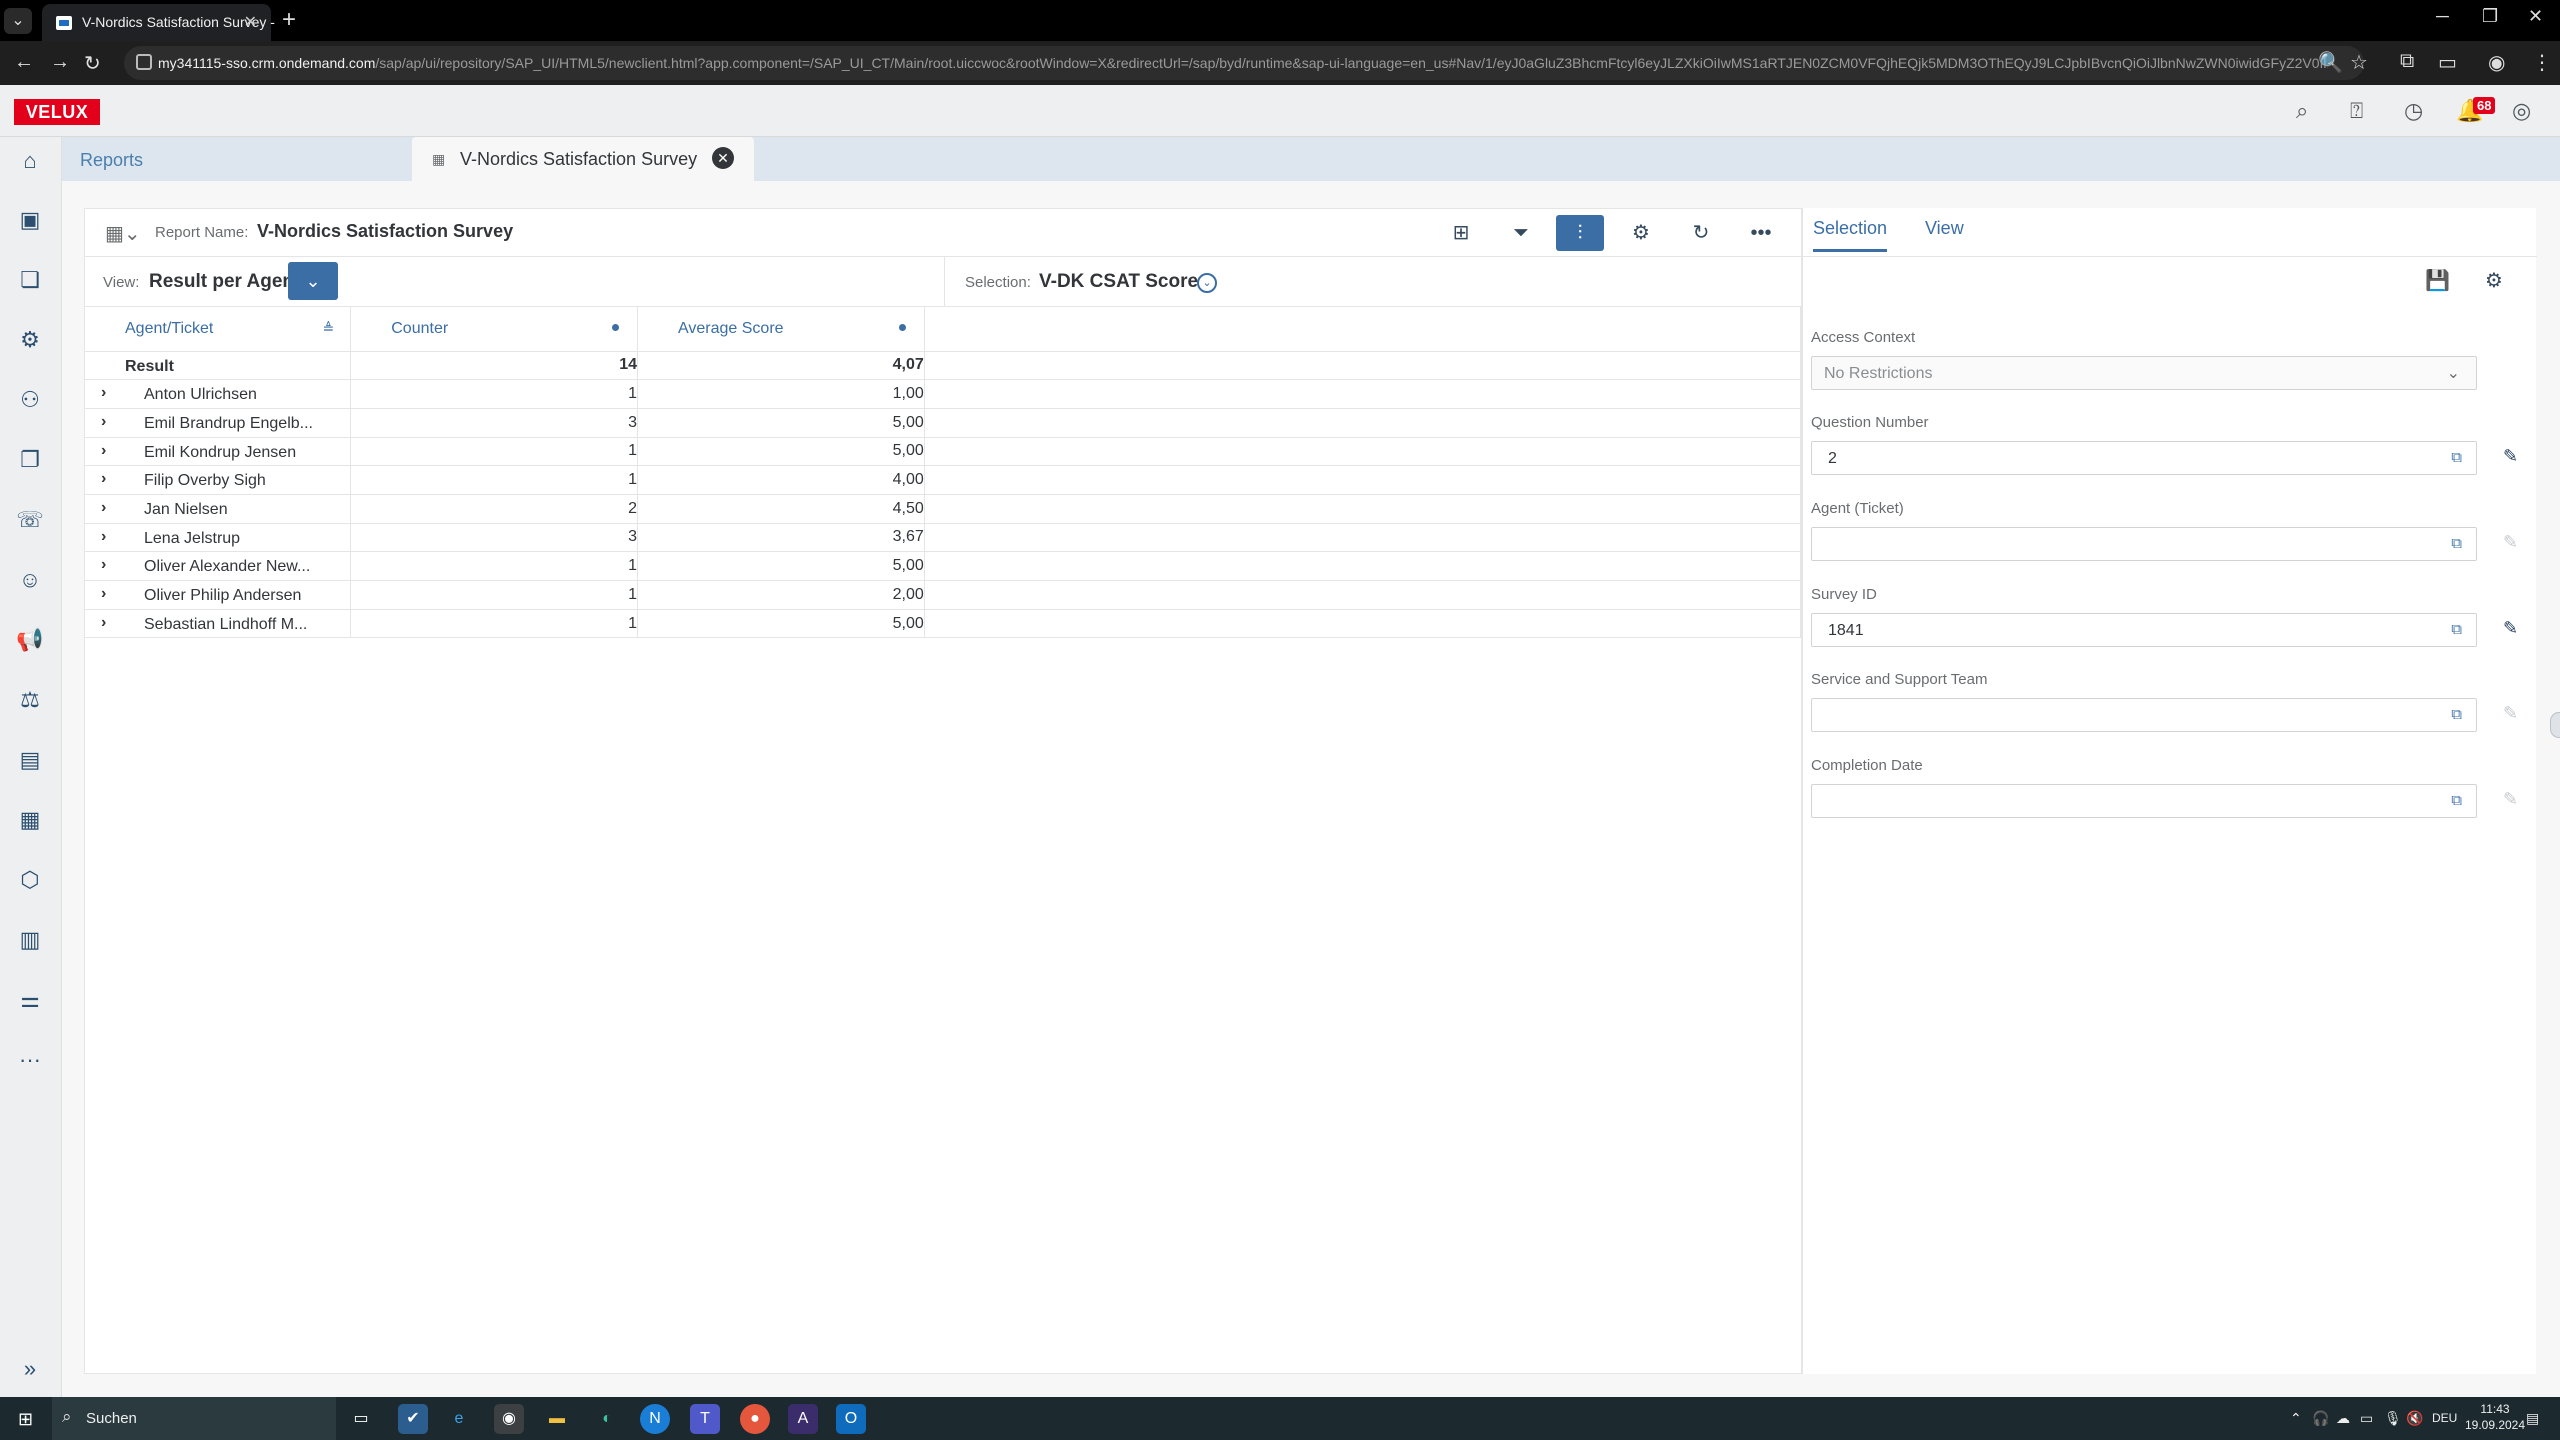 This screenshot has width=2560, height=1440. I want to click on panel-resize-handle, so click(2555, 725).